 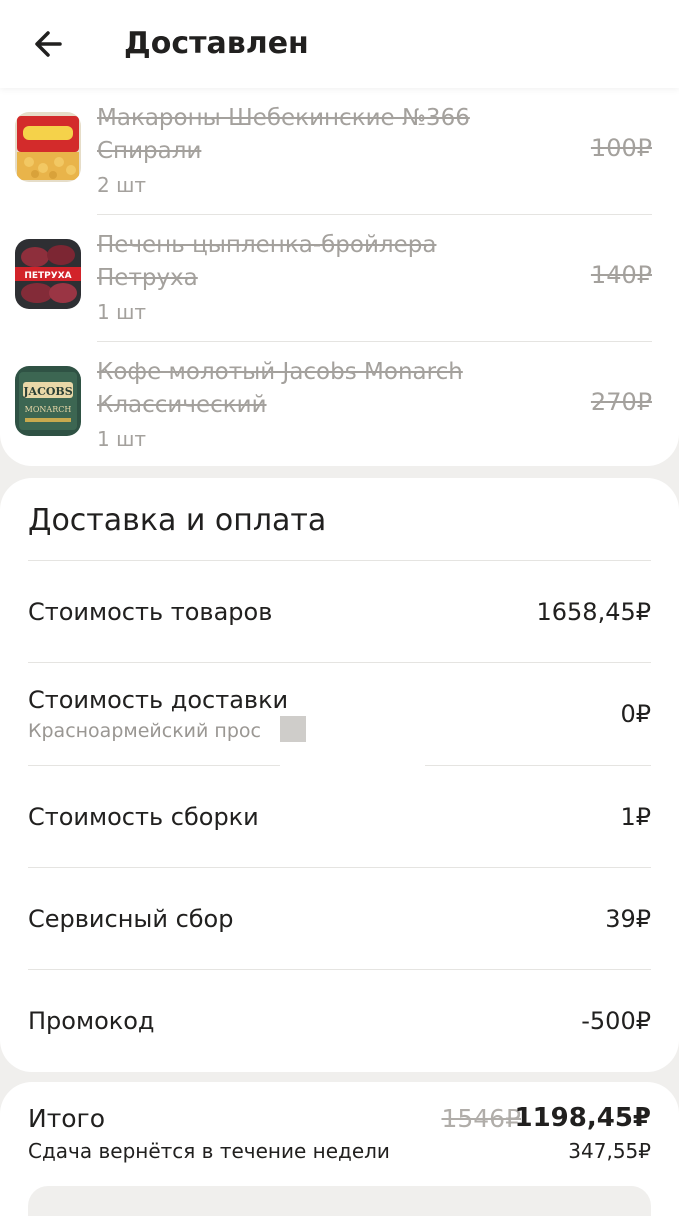 What do you see at coordinates (177, 520) in the screenshot?
I see `section-title: Доставка и оплата` at bounding box center [177, 520].